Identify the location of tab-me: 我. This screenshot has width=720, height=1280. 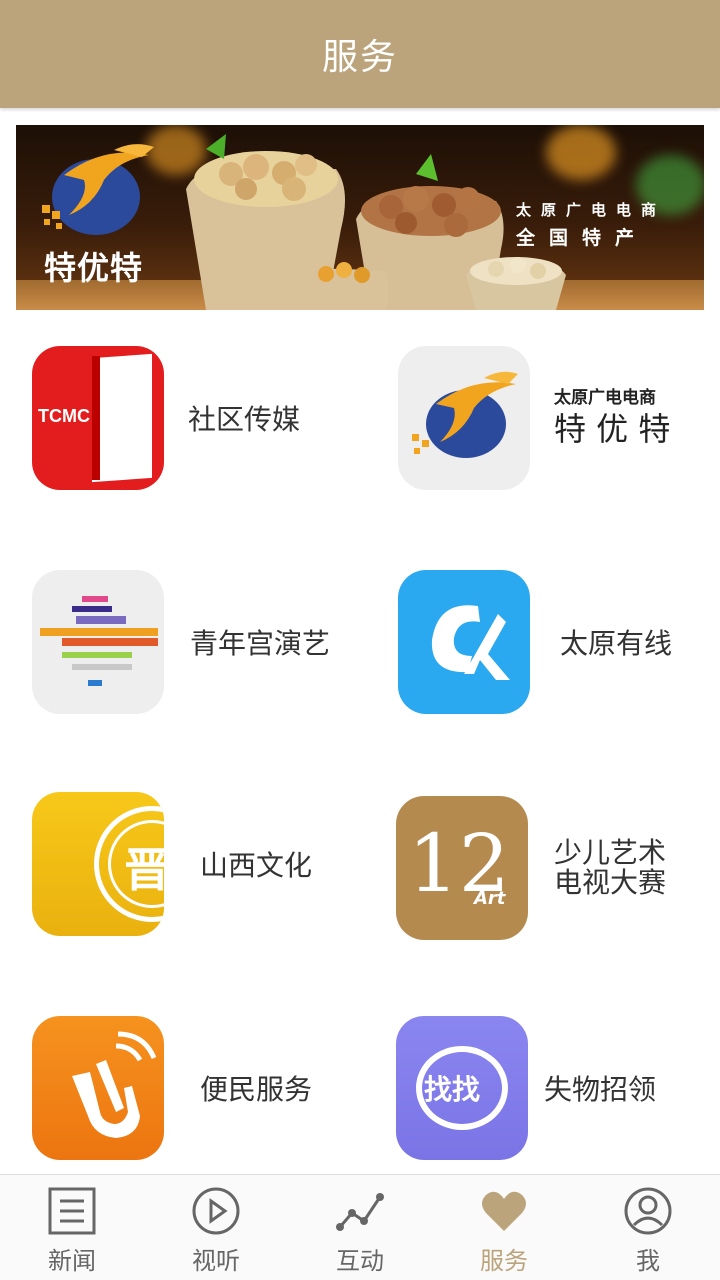
(648, 1227).